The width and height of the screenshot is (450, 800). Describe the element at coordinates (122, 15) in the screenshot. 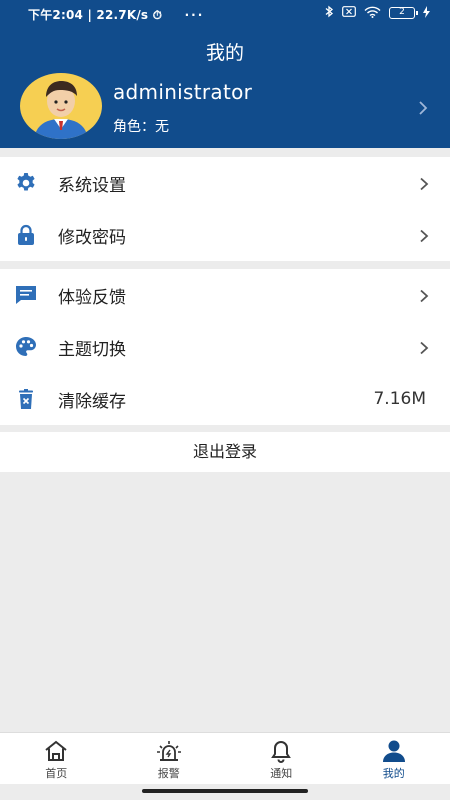

I see `status-speed: 22.7K/s` at that location.